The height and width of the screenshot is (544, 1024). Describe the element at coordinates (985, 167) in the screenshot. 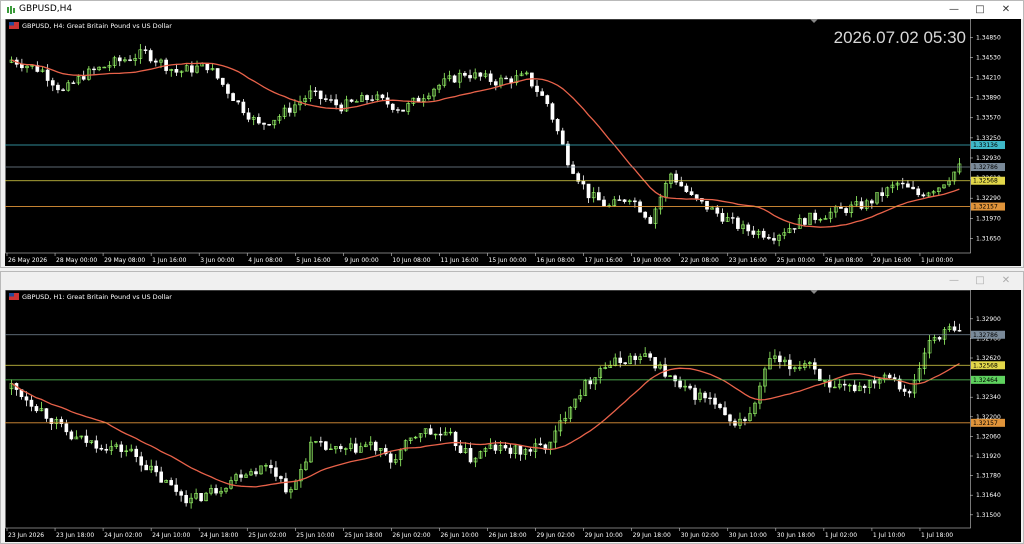

I see `price-level-label: 1.32786` at that location.